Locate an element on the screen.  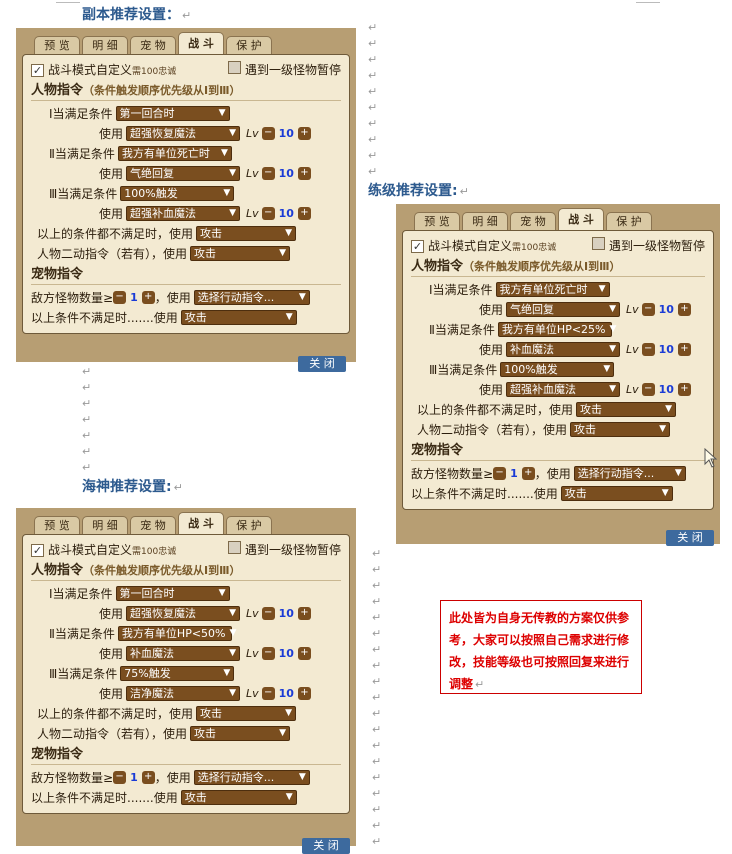
skill1-select: 气绝回复 ▼ is located at coordinates (563, 309).